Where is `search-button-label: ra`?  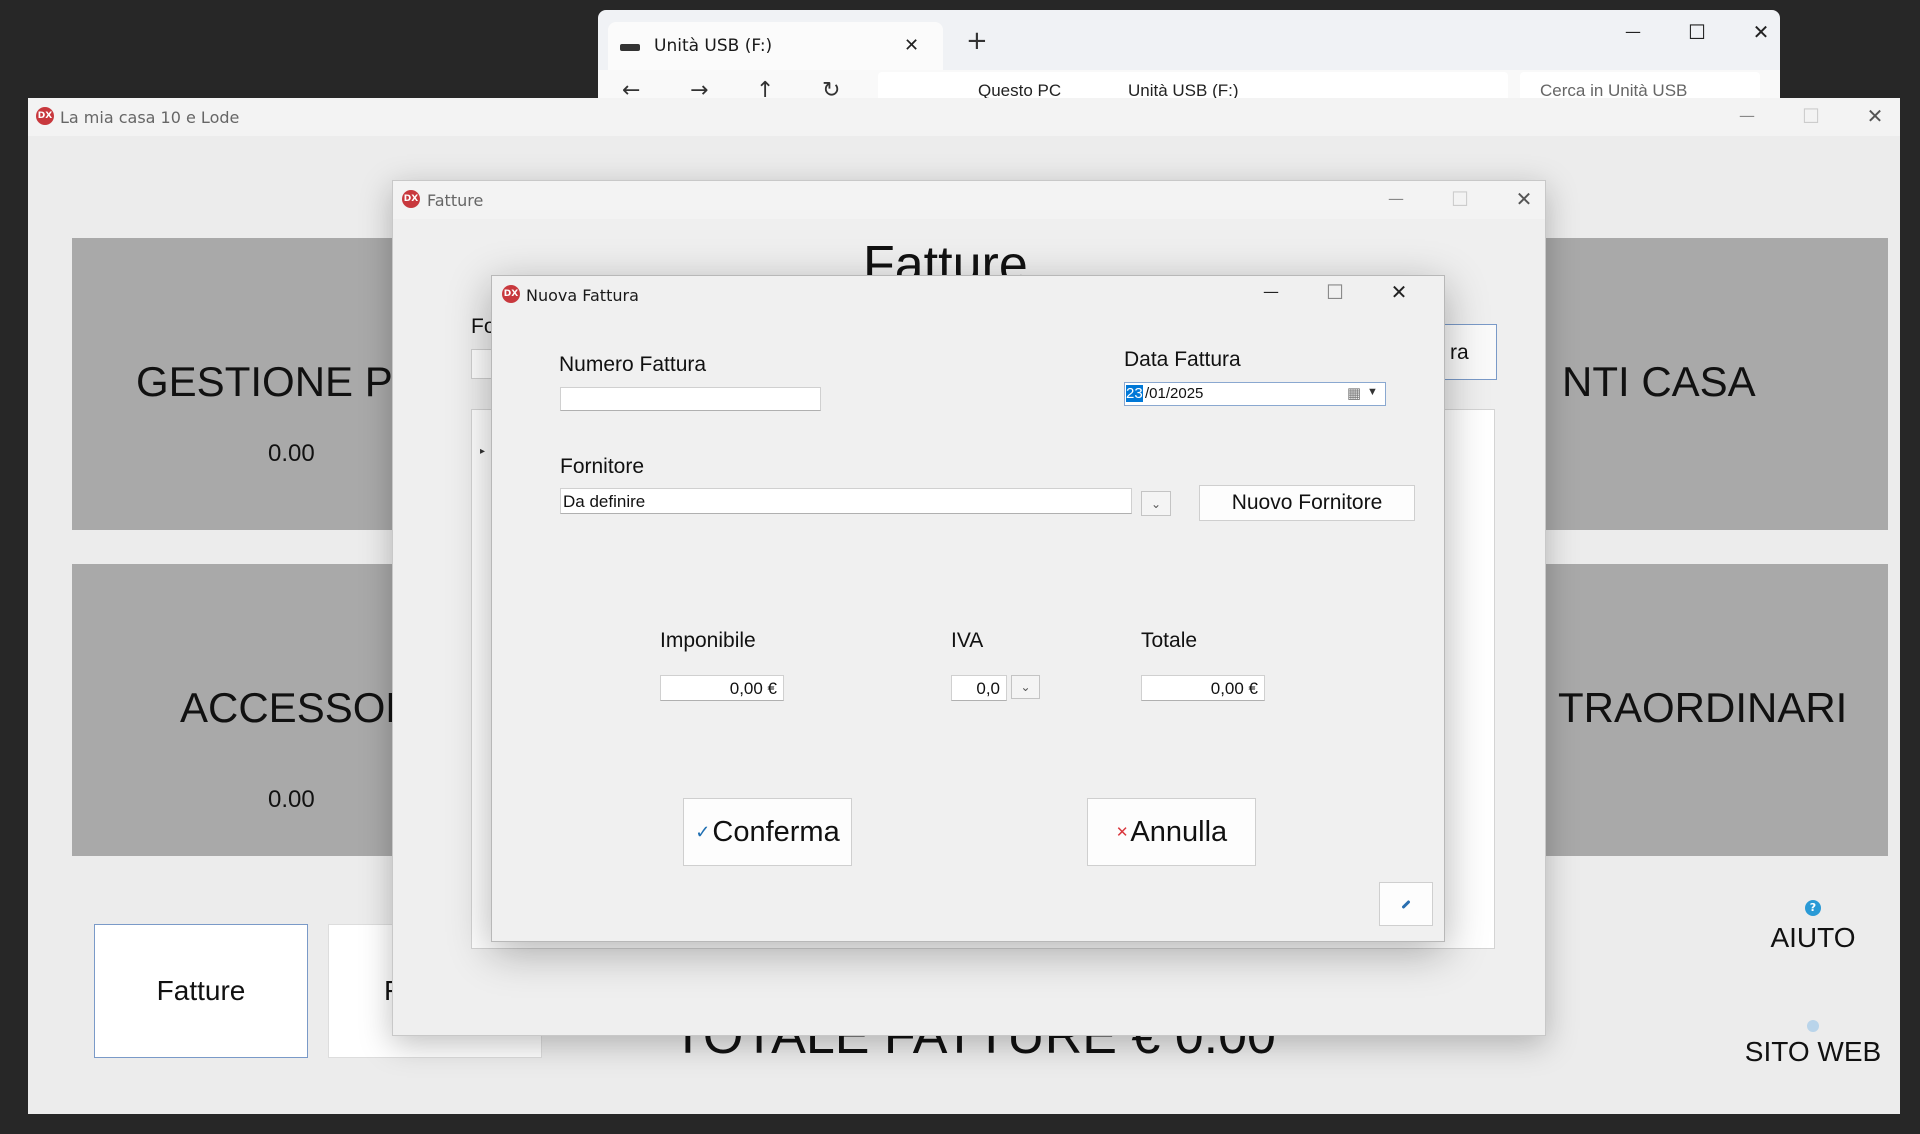
search-button-label: ra is located at coordinates (1459, 352).